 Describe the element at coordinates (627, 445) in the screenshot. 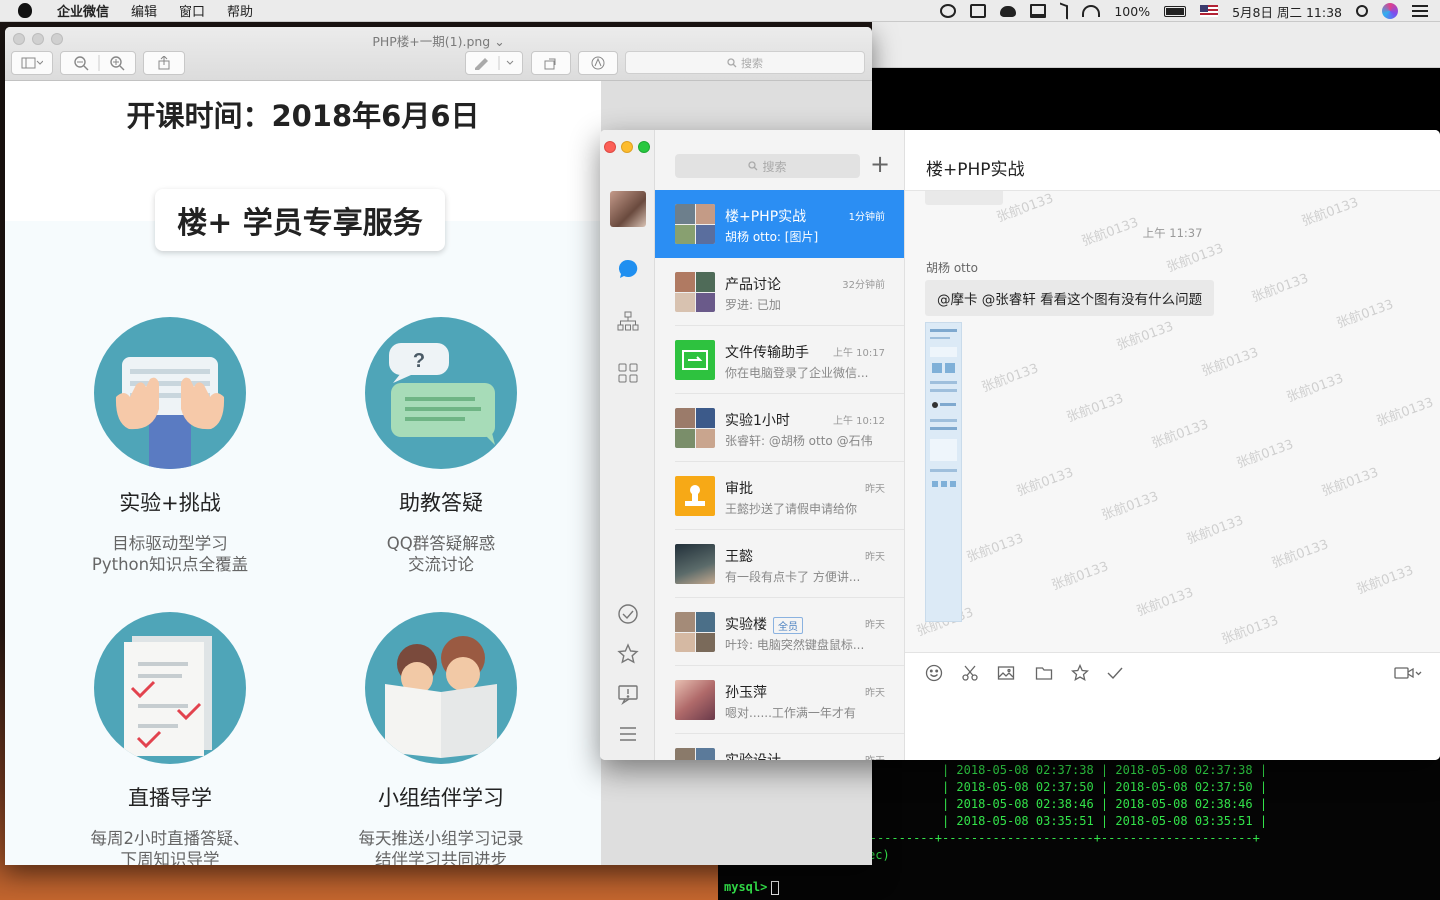

I see `wecom-sidebar` at that location.